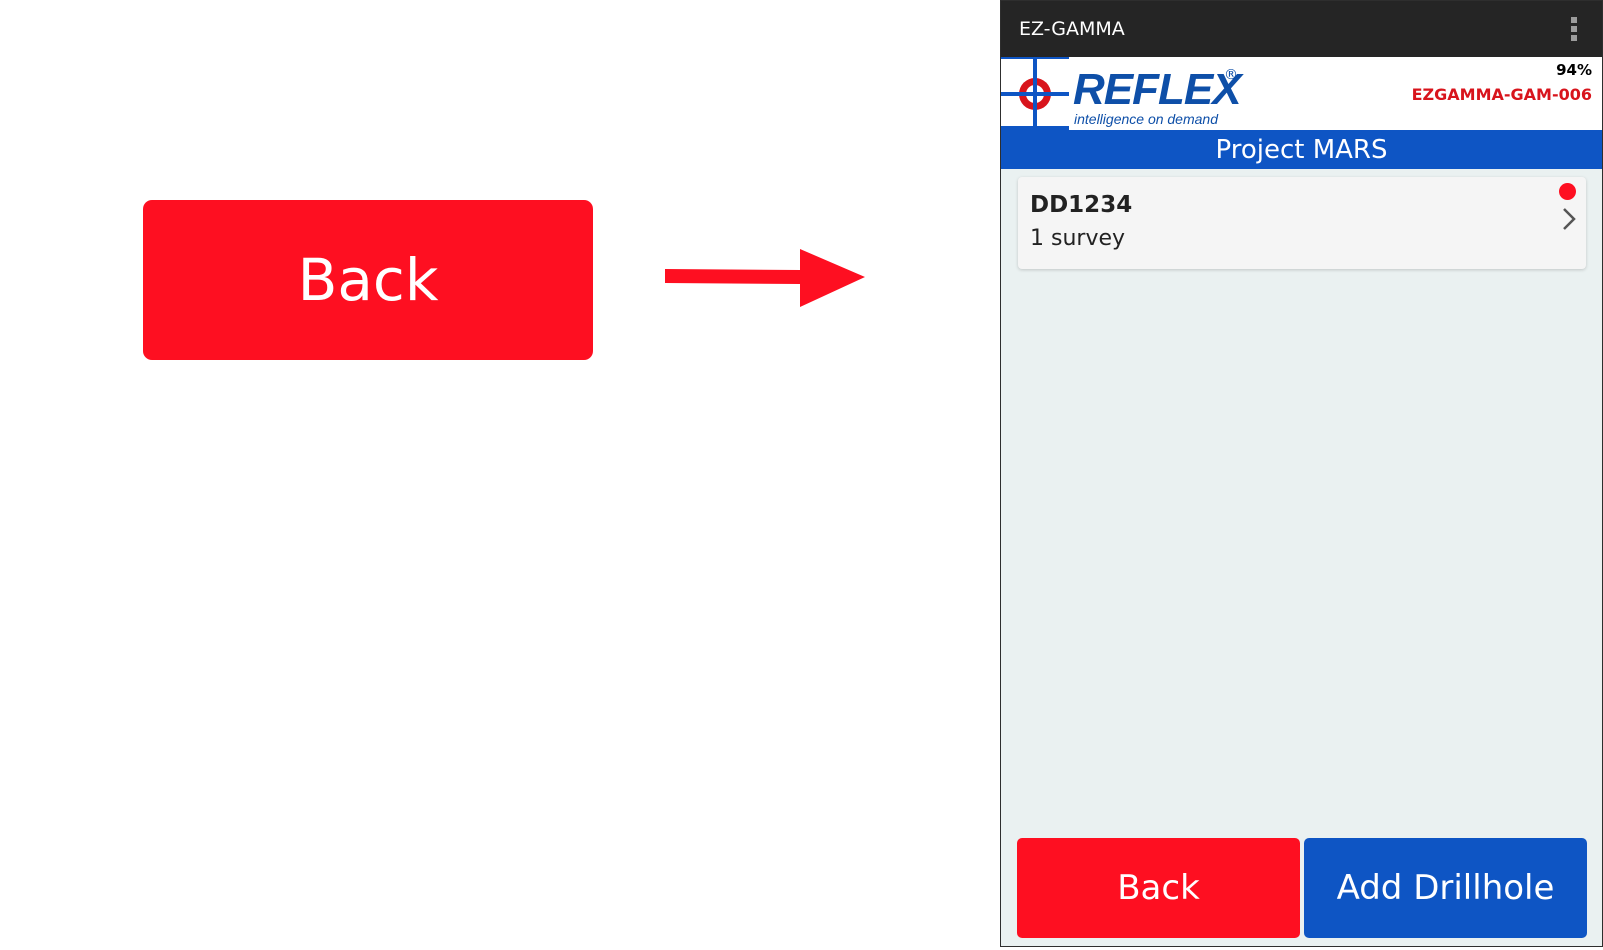 This screenshot has height=950, width=1603. Describe the element at coordinates (1567, 191) in the screenshot. I see `status-dot` at that location.